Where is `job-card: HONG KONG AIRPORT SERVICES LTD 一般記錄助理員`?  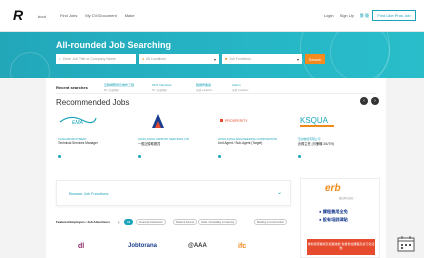
job-card: HONG KONG AIRPORT SERVICES LTD 一般記錄助理員 is located at coordinates (173, 135).